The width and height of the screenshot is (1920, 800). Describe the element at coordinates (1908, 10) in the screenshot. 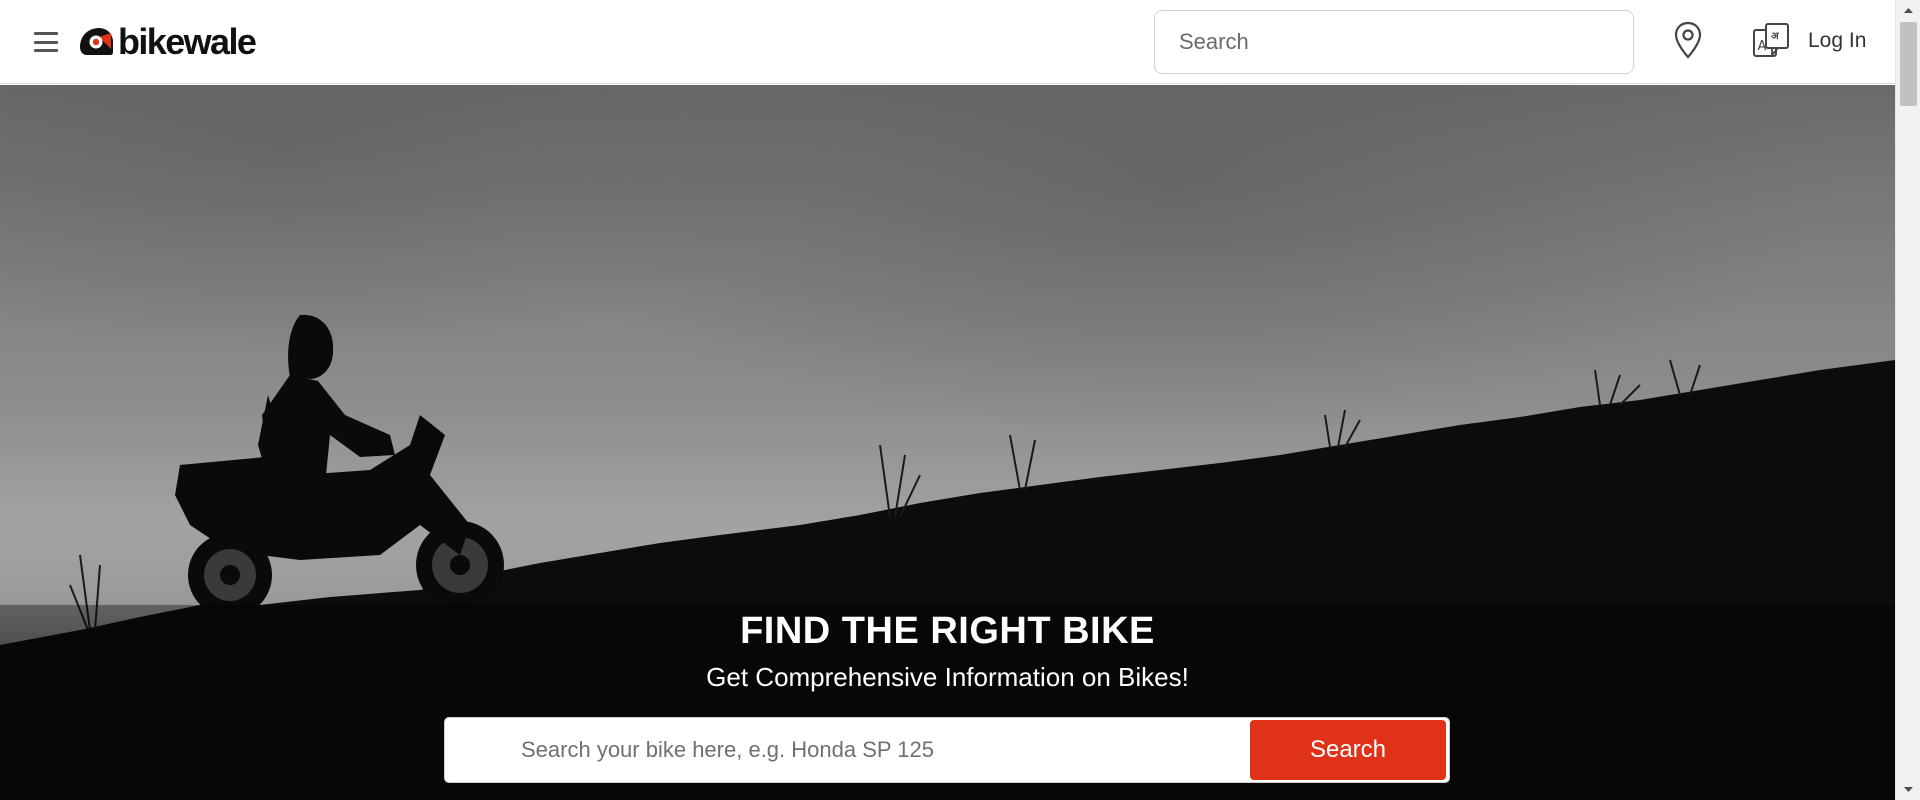

I see `scroll-up-arrow-icon` at that location.